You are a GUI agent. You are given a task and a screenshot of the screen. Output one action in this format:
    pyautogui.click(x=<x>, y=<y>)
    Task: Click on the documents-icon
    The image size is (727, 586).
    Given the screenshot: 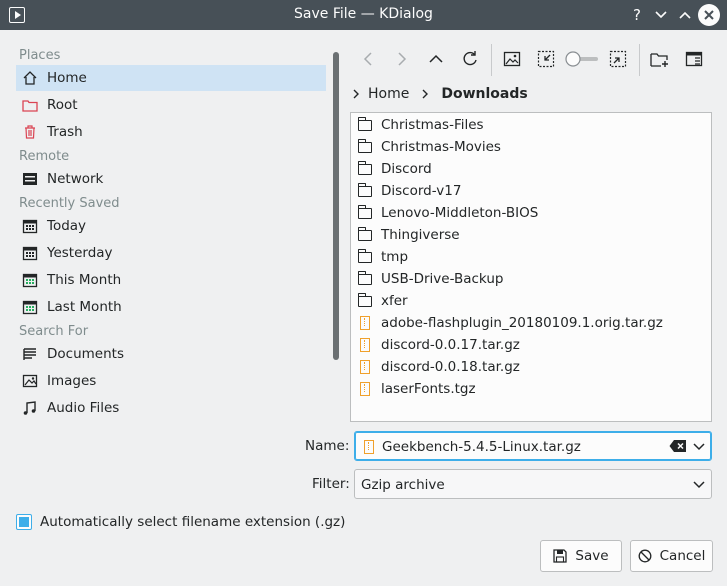 What is the action you would take?
    pyautogui.click(x=30, y=354)
    